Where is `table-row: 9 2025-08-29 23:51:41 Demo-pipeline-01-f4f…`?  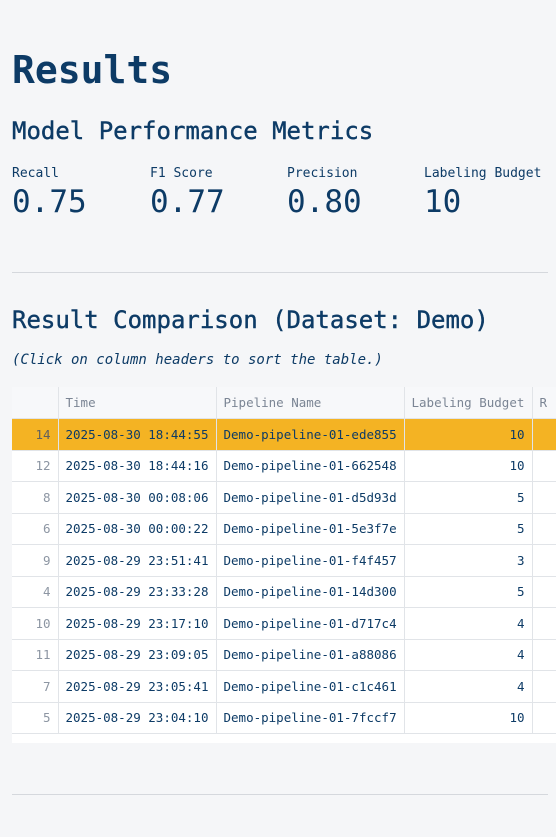
table-row: 9 2025-08-29 23:51:41 Demo-pipeline-01-f4f… is located at coordinates (284, 560).